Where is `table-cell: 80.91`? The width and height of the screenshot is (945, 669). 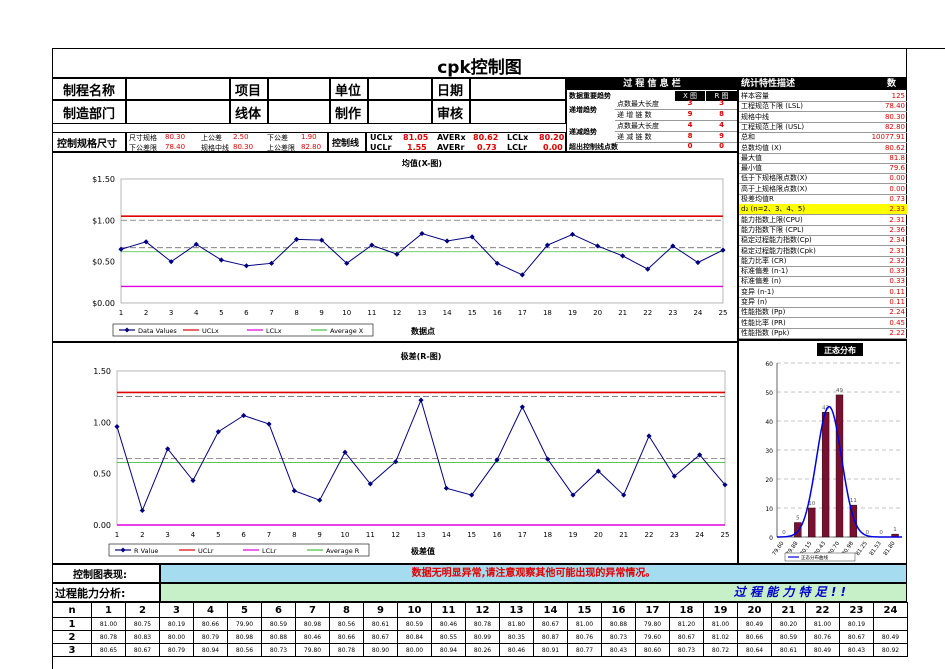 table-cell: 80.91 is located at coordinates (550, 650).